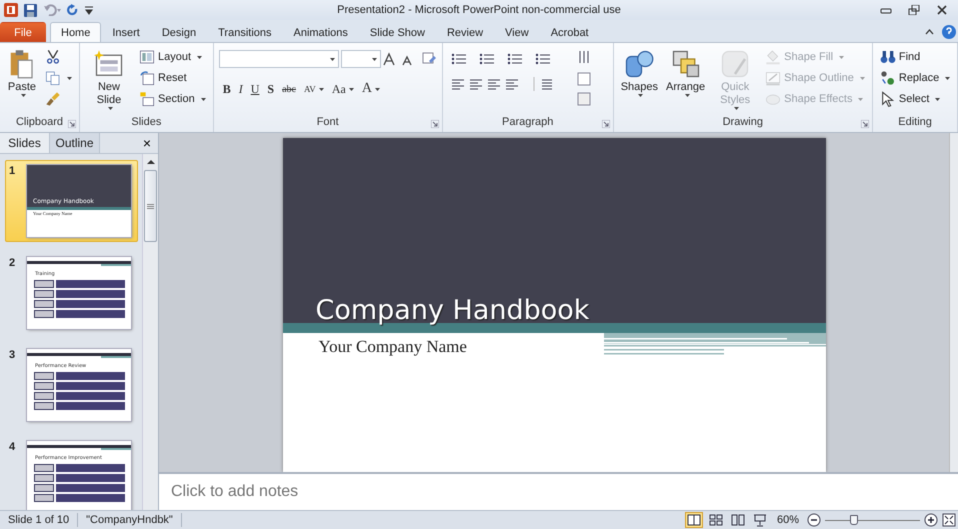 This screenshot has width=958, height=529. I want to click on ribbon-button: Replace, so click(915, 78).